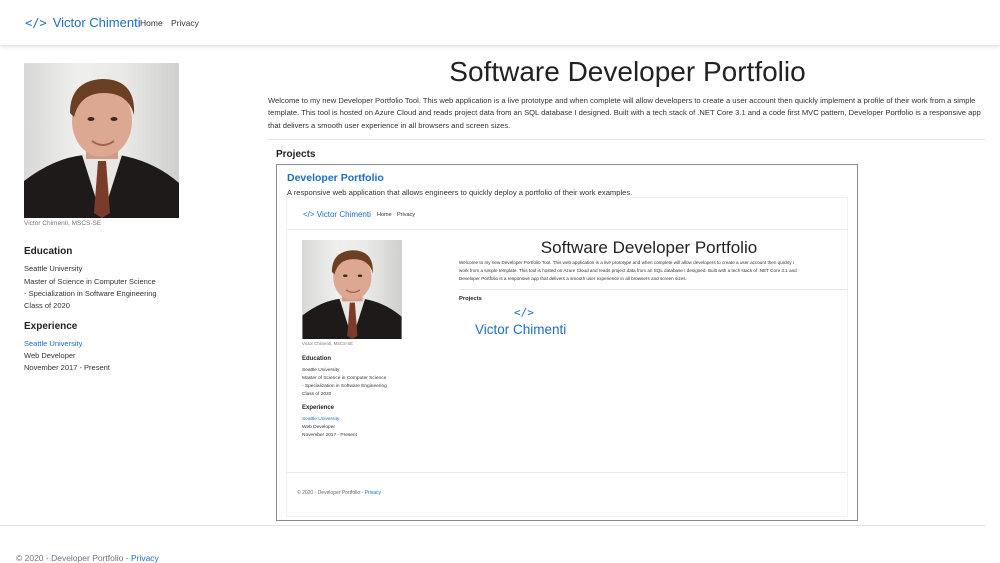 The image size is (1000, 563). What do you see at coordinates (653, 289) in the screenshot?
I see `thumbnail-divider` at bounding box center [653, 289].